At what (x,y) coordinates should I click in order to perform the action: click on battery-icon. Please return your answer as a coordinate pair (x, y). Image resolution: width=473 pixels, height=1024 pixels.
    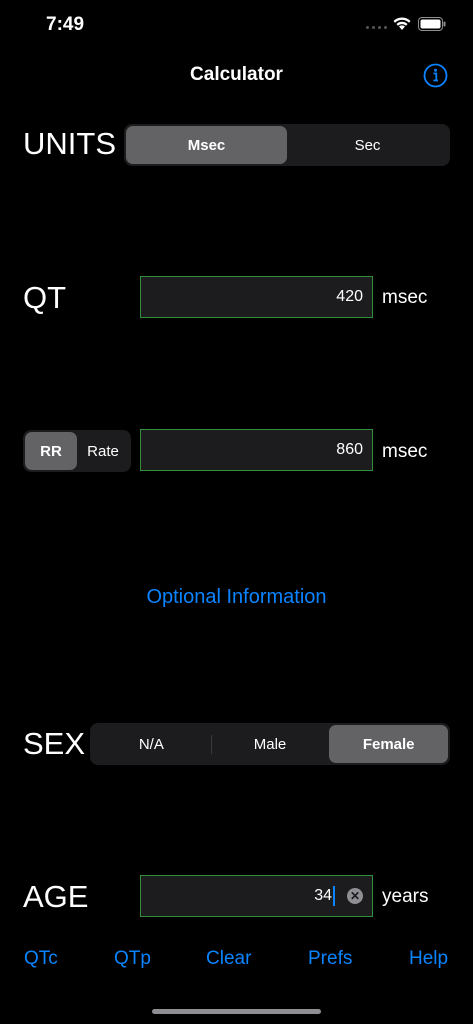
    Looking at the image, I should click on (432, 24).